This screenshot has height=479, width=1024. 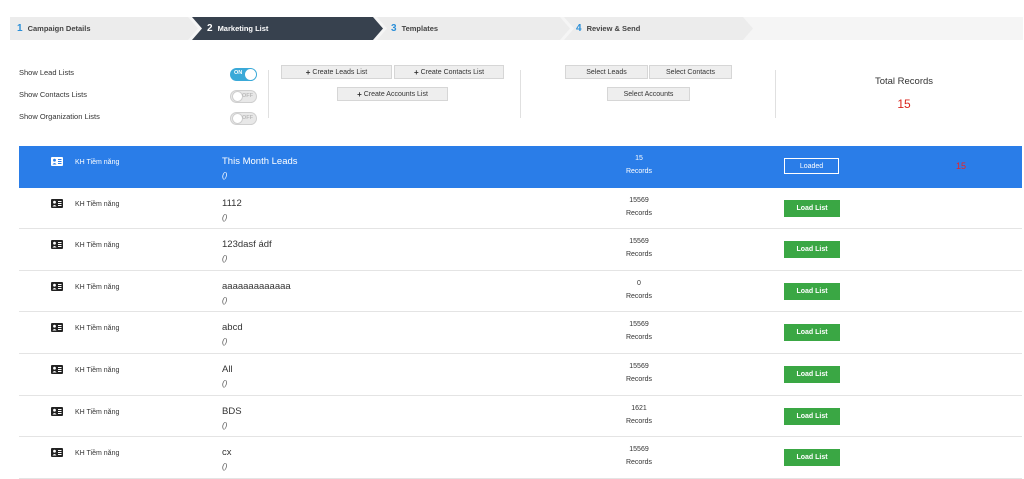 I want to click on row-record-total: 15, so click(x=961, y=166).